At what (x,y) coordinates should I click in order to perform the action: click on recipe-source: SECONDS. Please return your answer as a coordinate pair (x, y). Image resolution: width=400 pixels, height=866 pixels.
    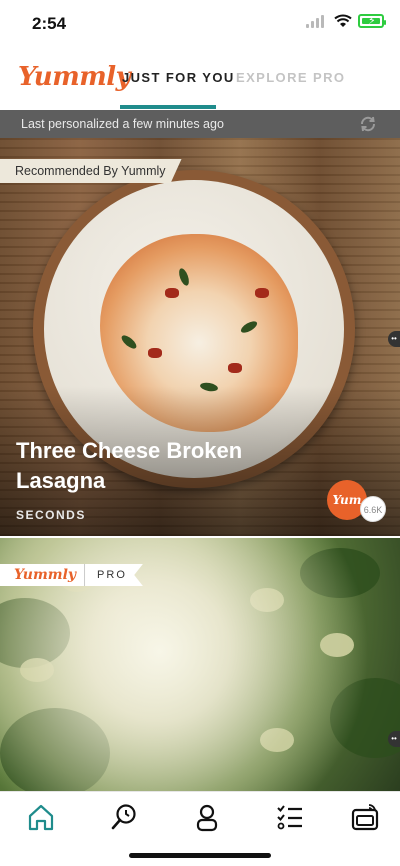
    Looking at the image, I should click on (51, 515).